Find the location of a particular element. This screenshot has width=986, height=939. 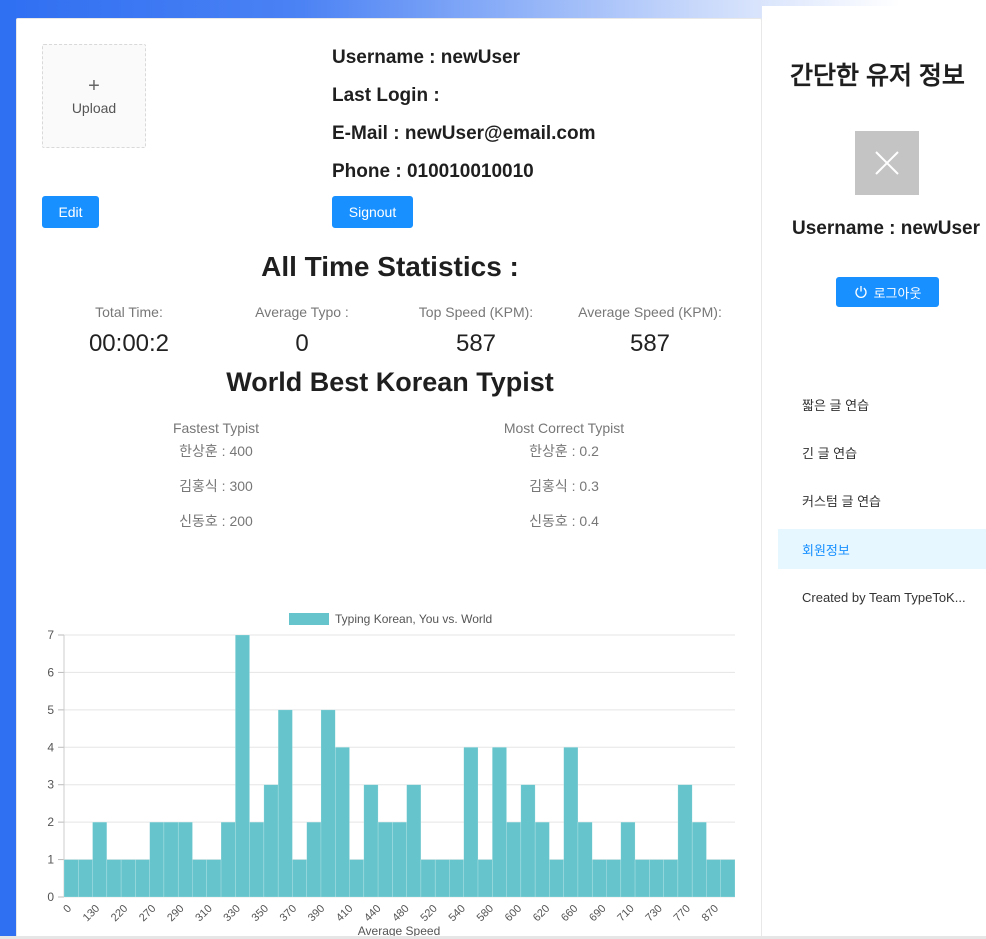

x-tick-label: 540 is located at coordinates (456, 913).